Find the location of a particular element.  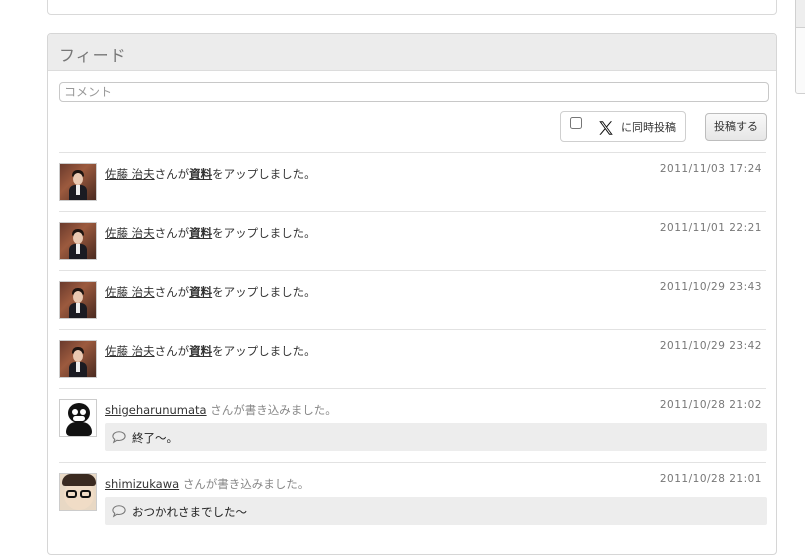

x-share-label: に同時投稿 is located at coordinates (648, 127).